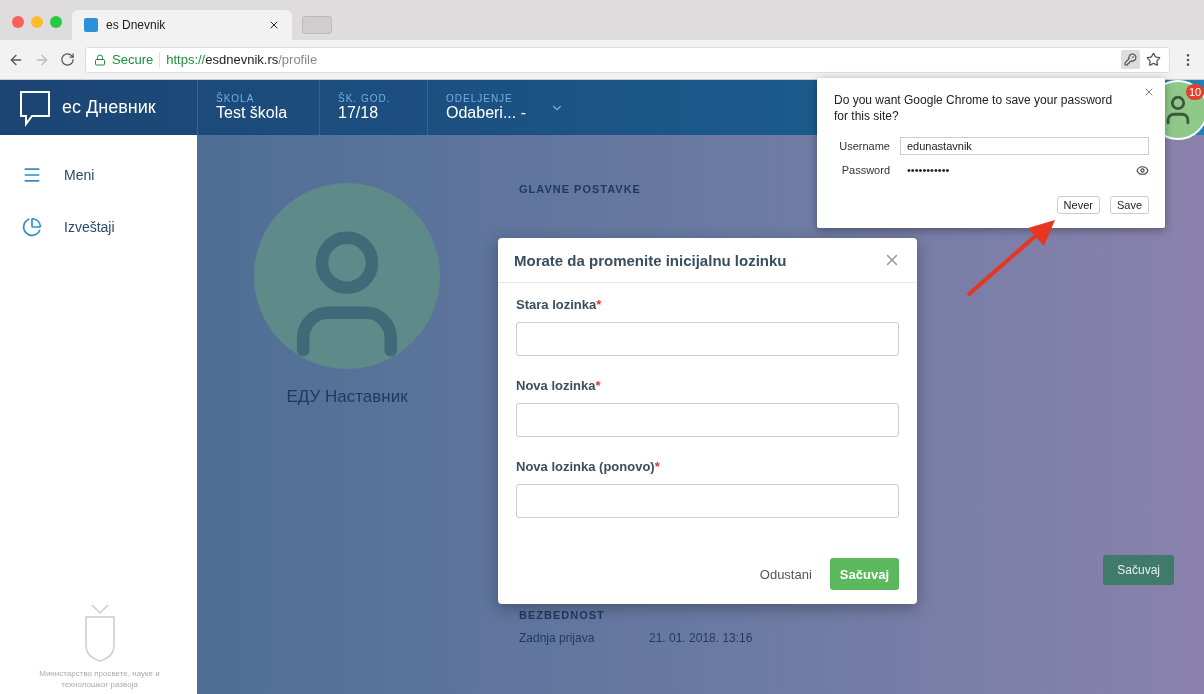 This screenshot has height=694, width=1204. I want to click on last-login-label: Zadnja prijava, so click(557, 638).